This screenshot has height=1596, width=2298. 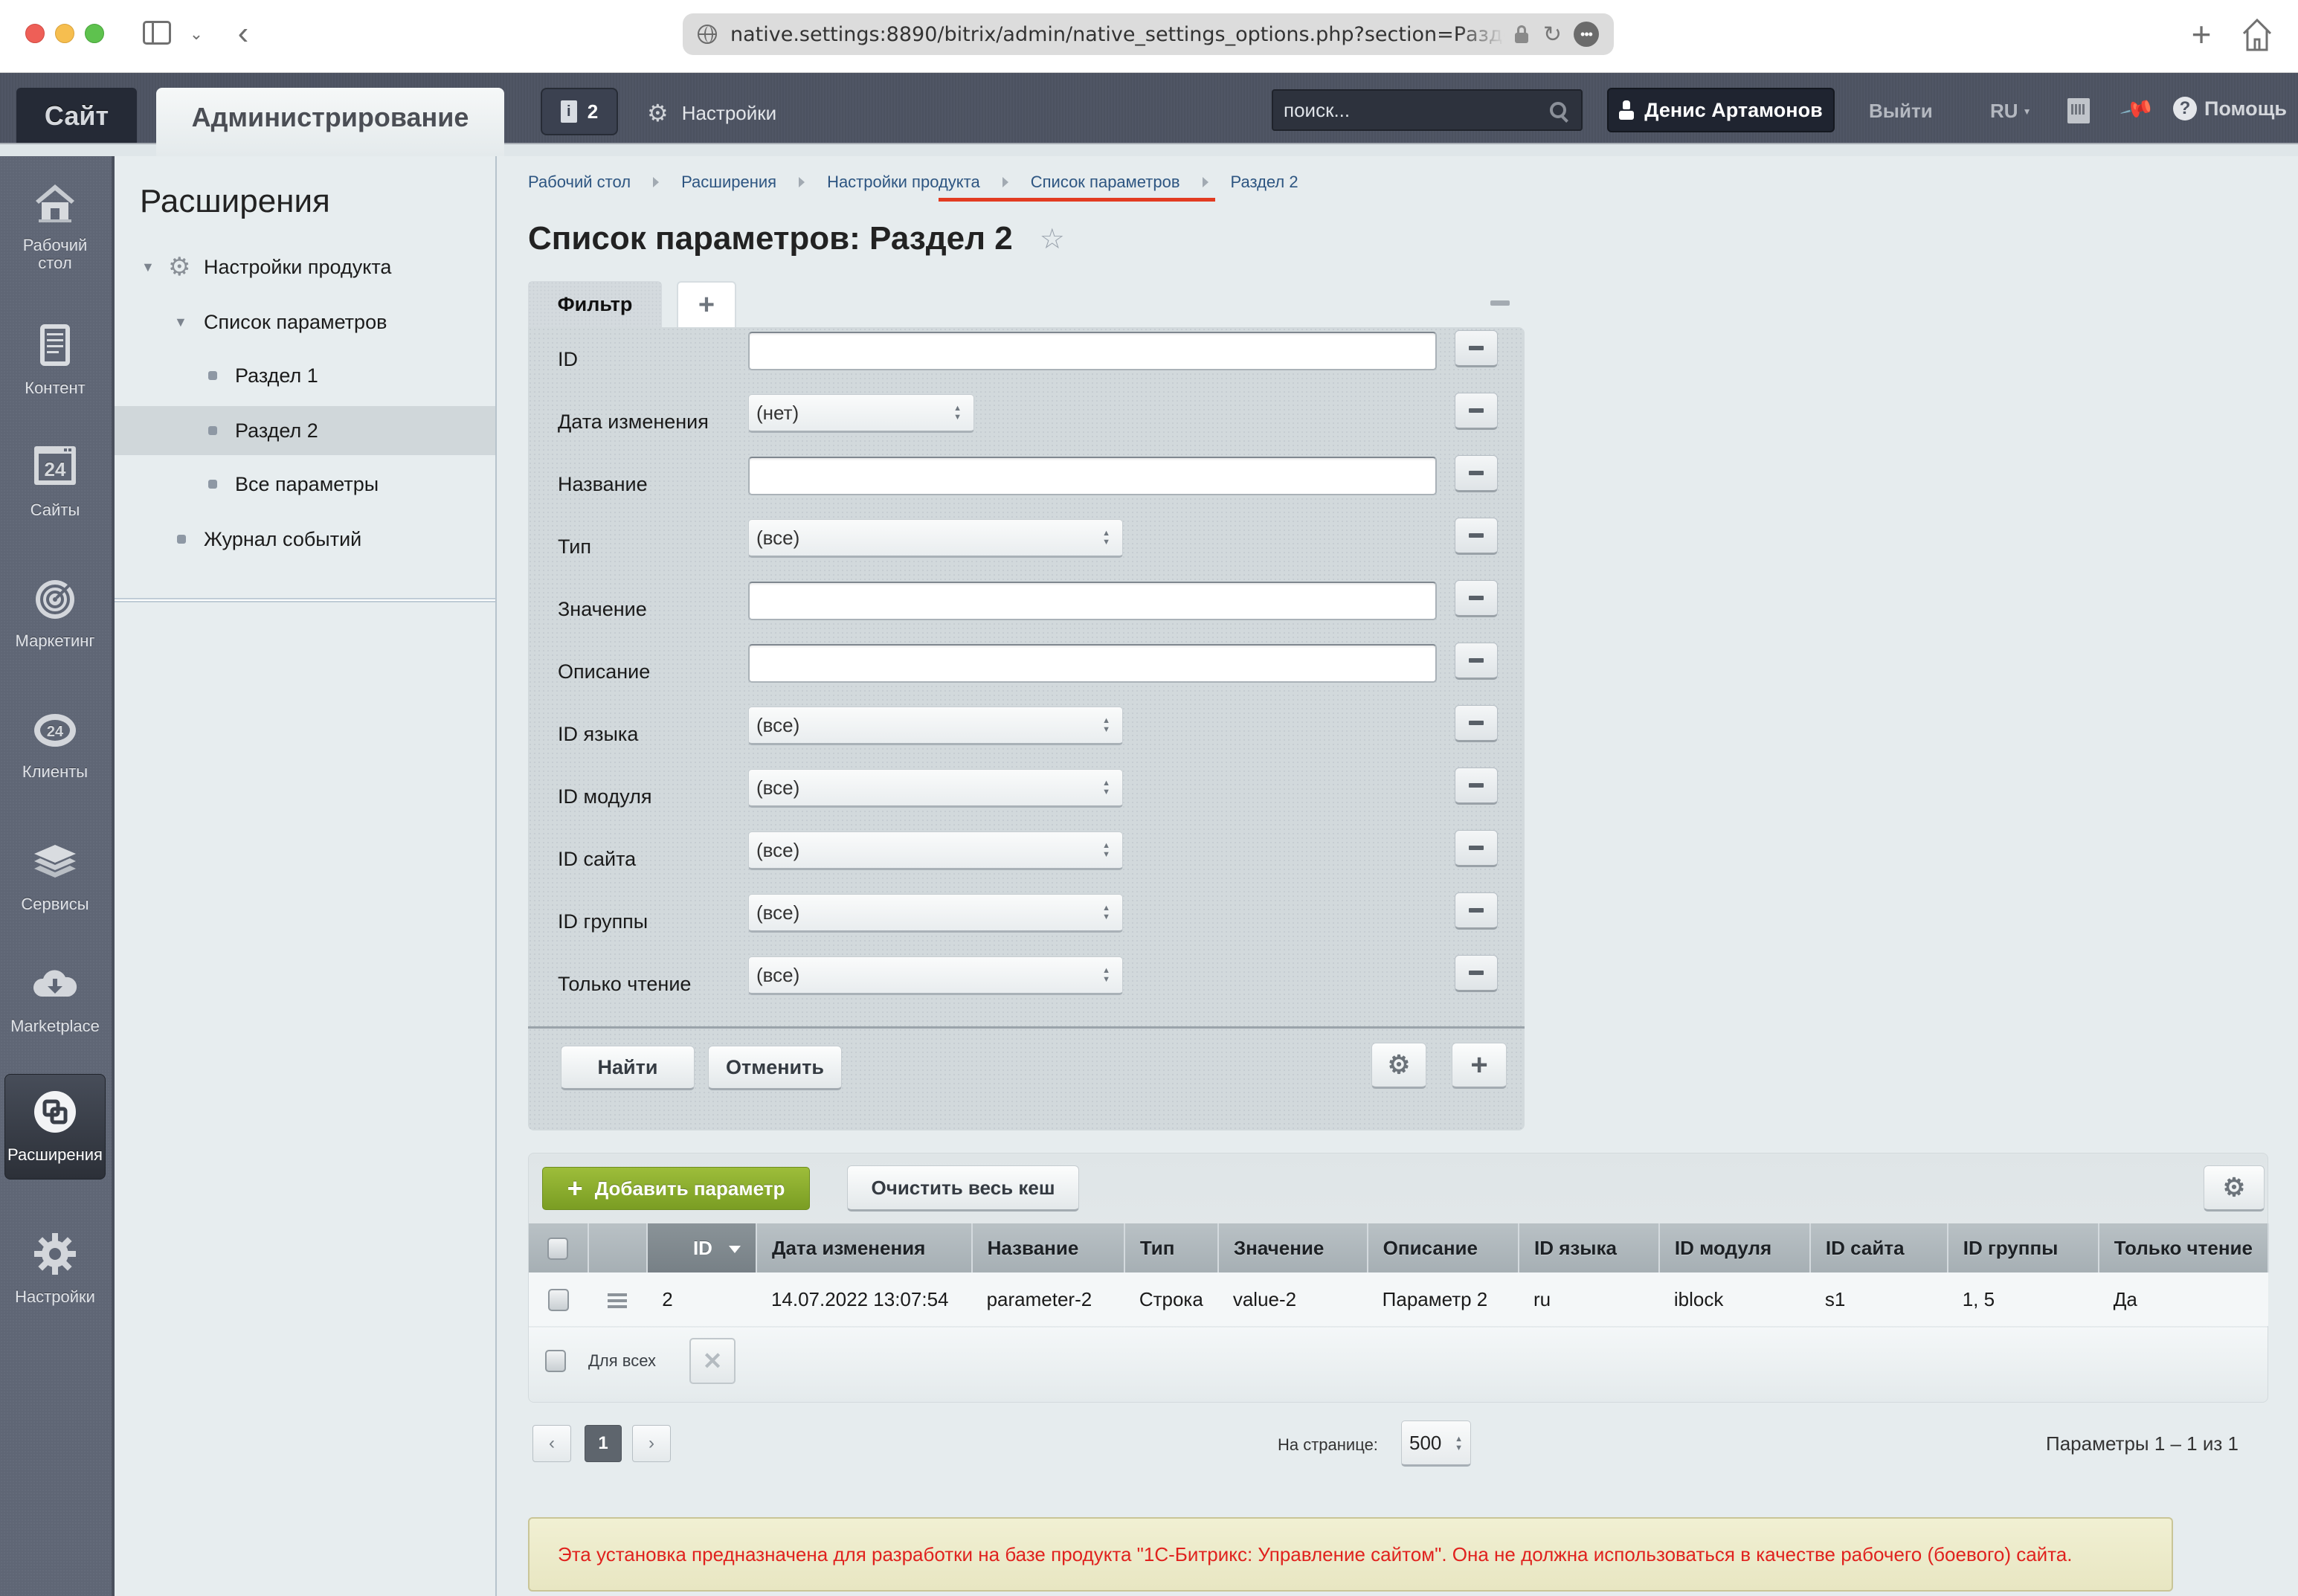 I want to click on column-header-date: Дата изменения, so click(x=864, y=1247).